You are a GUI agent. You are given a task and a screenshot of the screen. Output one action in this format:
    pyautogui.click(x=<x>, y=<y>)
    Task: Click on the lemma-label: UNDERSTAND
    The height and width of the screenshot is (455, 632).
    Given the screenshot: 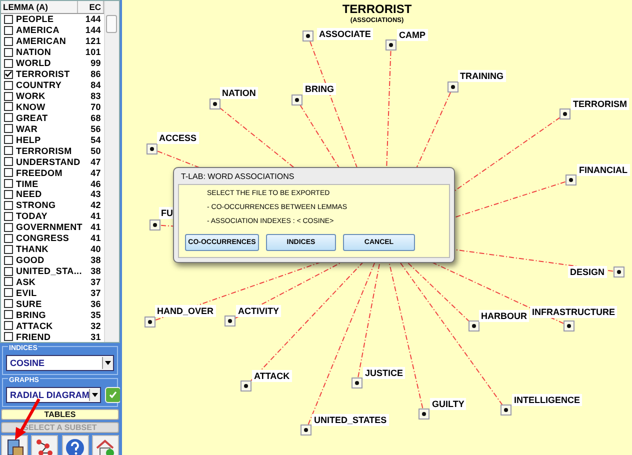 What is the action you would take?
    pyautogui.click(x=48, y=161)
    